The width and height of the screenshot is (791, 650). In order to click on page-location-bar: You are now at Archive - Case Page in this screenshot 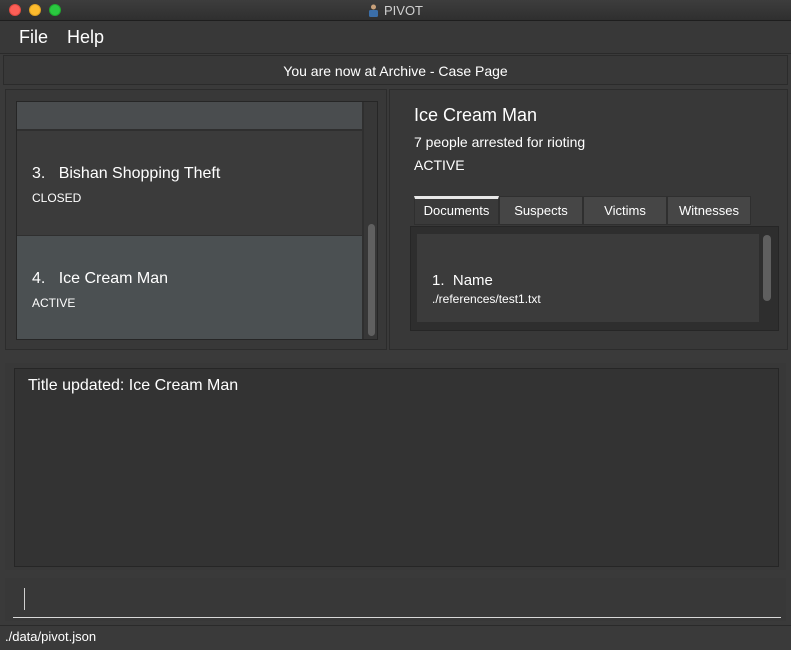, I will do `click(395, 70)`.